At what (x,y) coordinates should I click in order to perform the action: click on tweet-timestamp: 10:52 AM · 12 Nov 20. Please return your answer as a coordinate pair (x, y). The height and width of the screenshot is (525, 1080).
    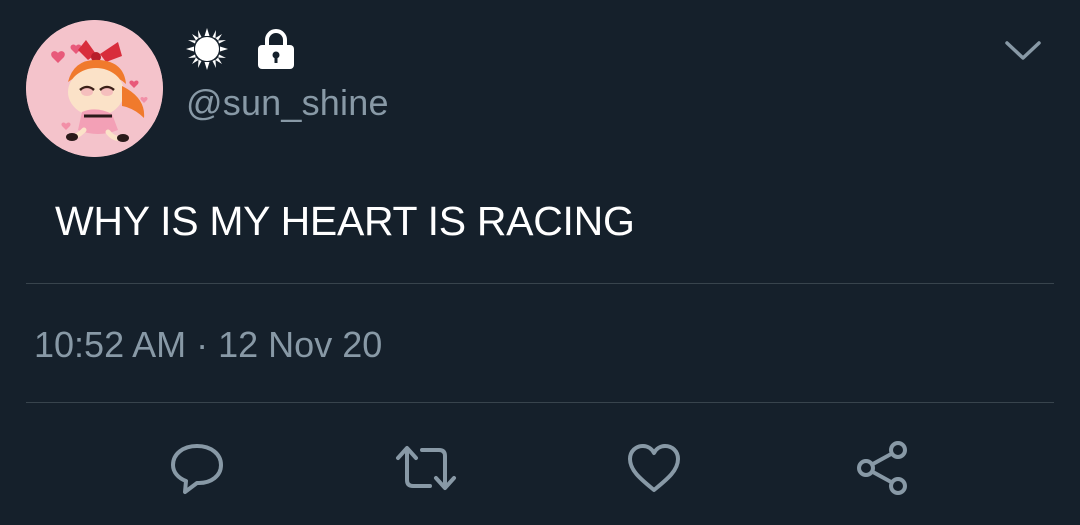
    Looking at the image, I should click on (208, 345).